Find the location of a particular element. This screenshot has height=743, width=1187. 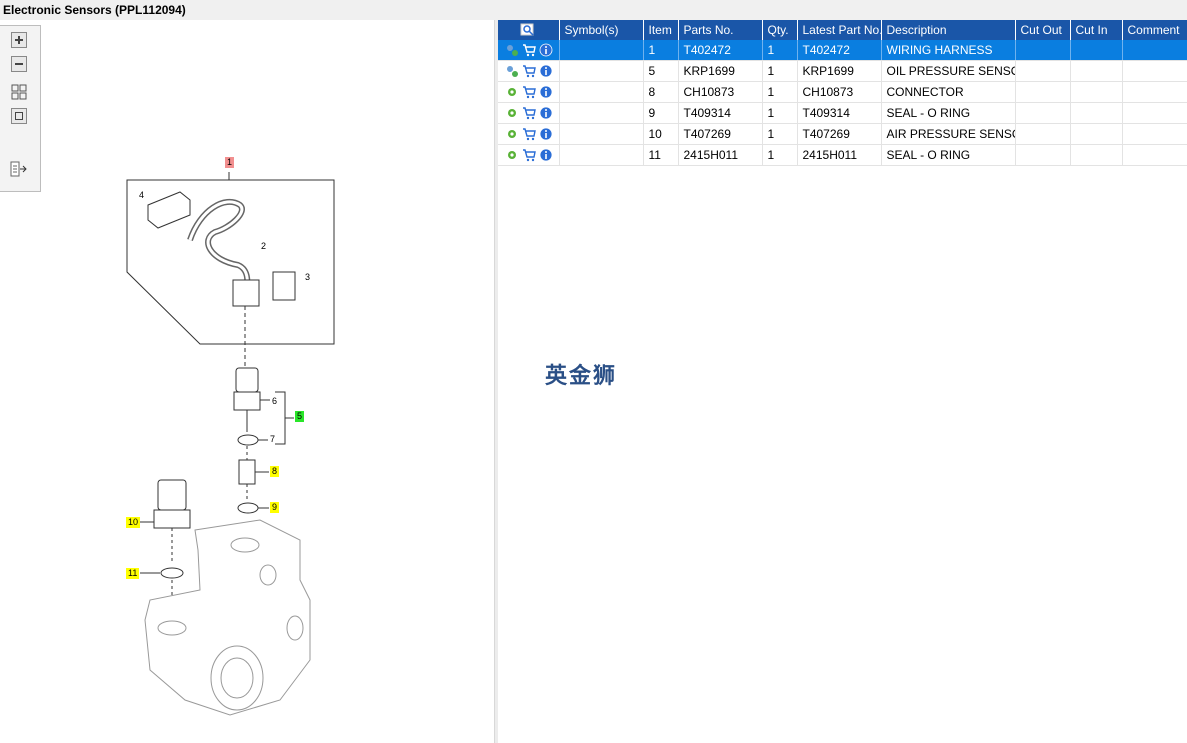

cell-latest-part-no: CH10873 is located at coordinates (839, 92).